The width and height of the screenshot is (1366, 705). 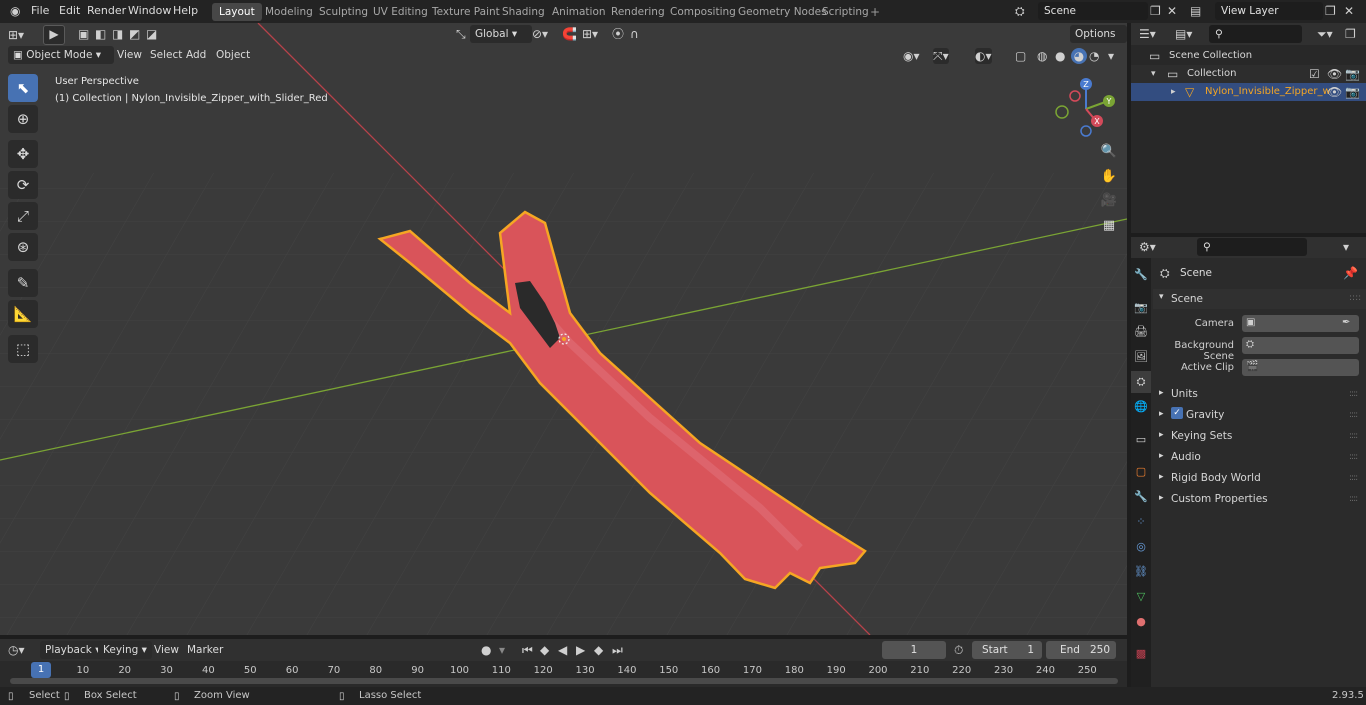 What do you see at coordinates (83, 34) in the screenshot?
I see `select-mode-new-icon: ▣` at bounding box center [83, 34].